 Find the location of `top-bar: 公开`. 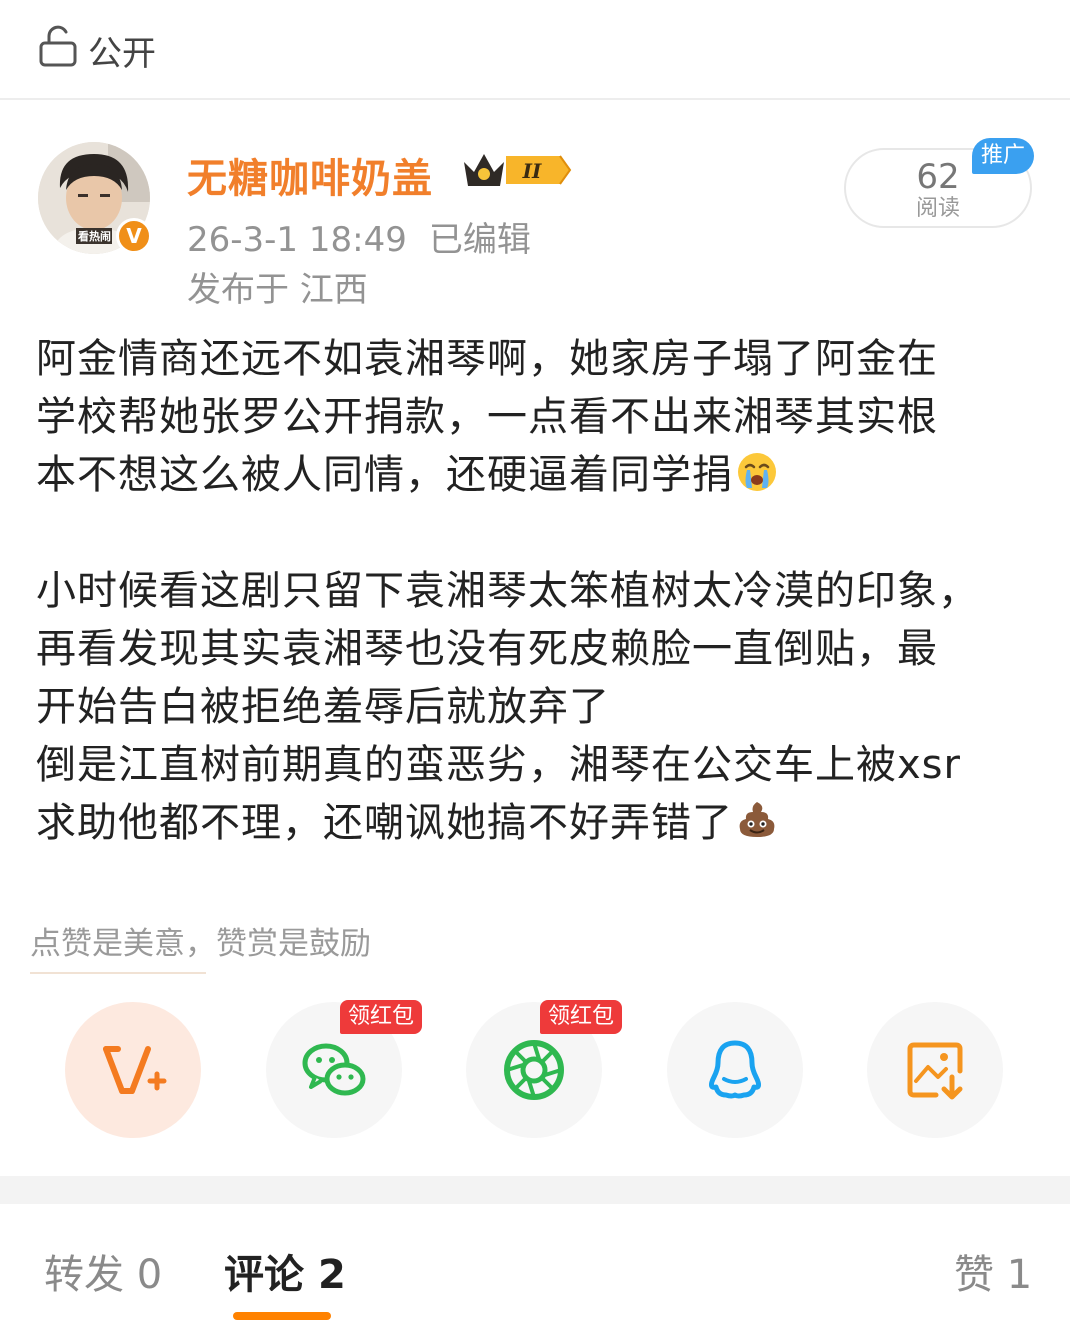

top-bar: 公开 is located at coordinates (535, 50).